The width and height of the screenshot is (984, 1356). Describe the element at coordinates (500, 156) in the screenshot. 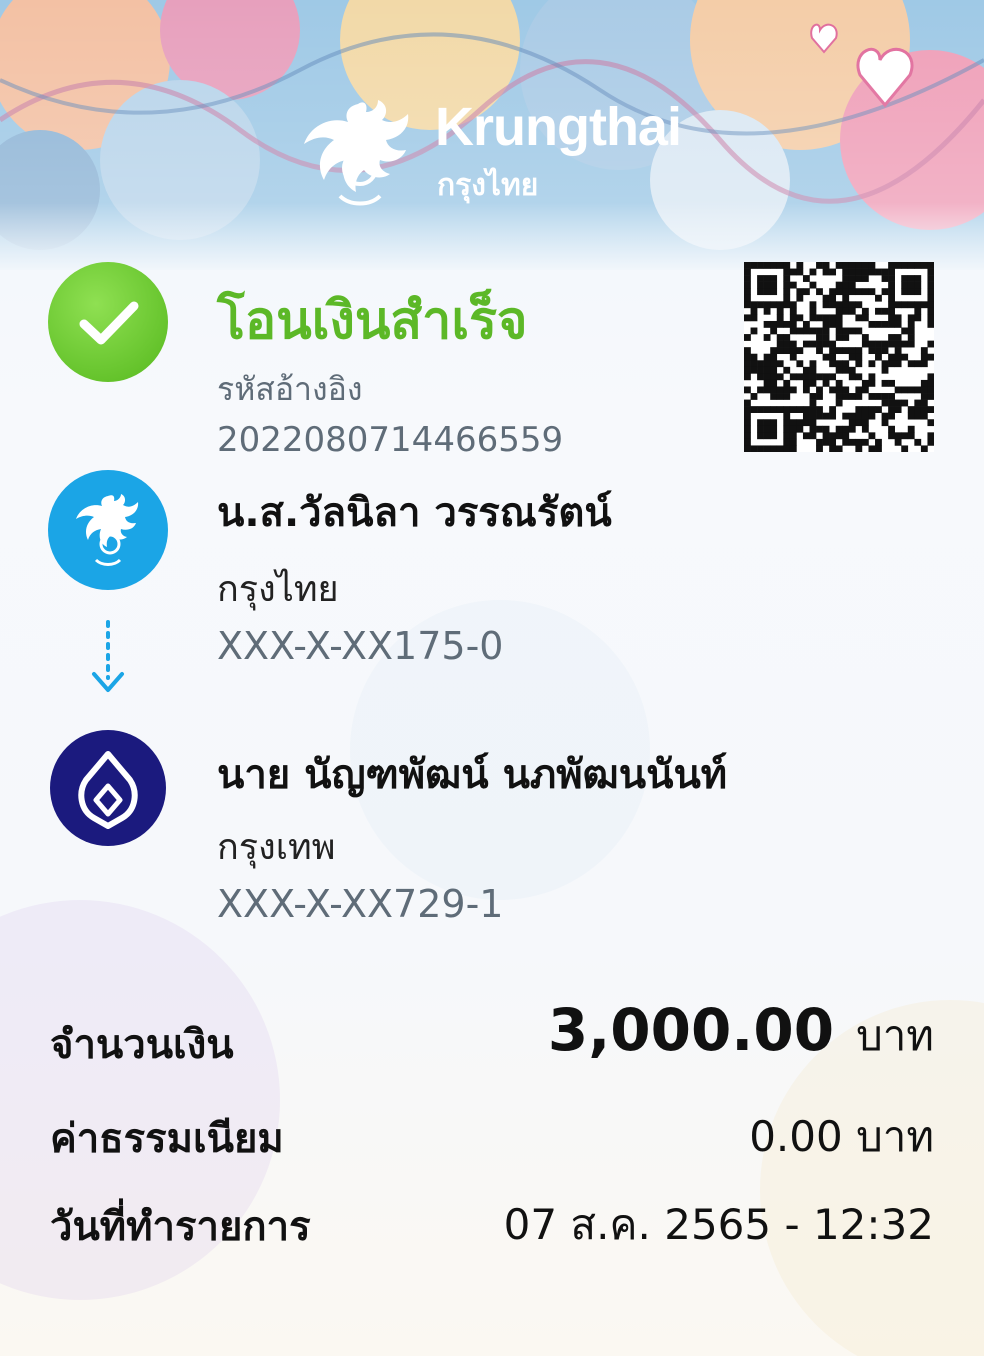

I see `krungthai-logo: Krungthai กรุงไทย` at that location.